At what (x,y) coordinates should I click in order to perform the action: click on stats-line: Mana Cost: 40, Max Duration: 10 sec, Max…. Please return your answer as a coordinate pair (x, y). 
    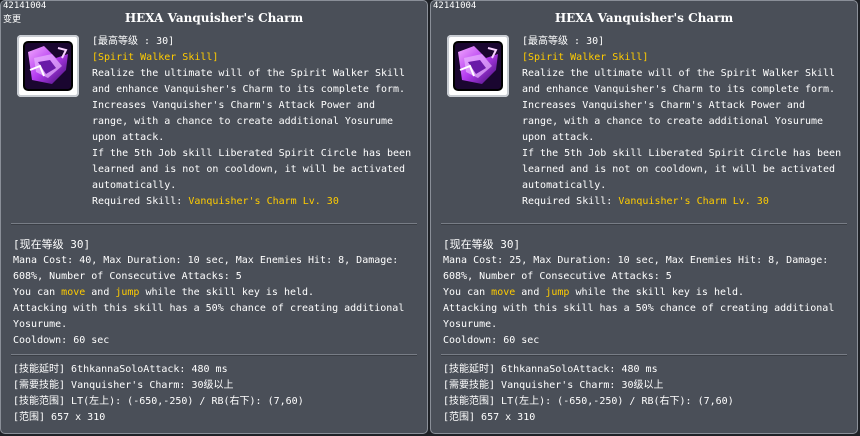
    Looking at the image, I should click on (206, 260).